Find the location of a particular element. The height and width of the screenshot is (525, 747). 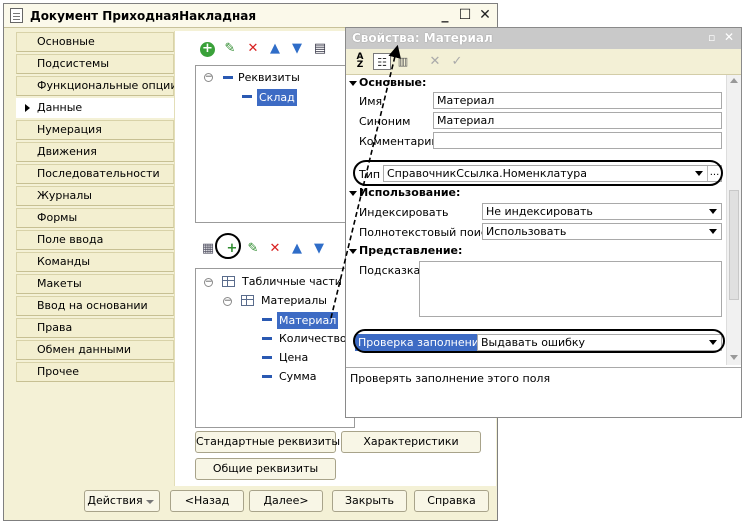

annotation-arrow is located at coordinates (365, 181).